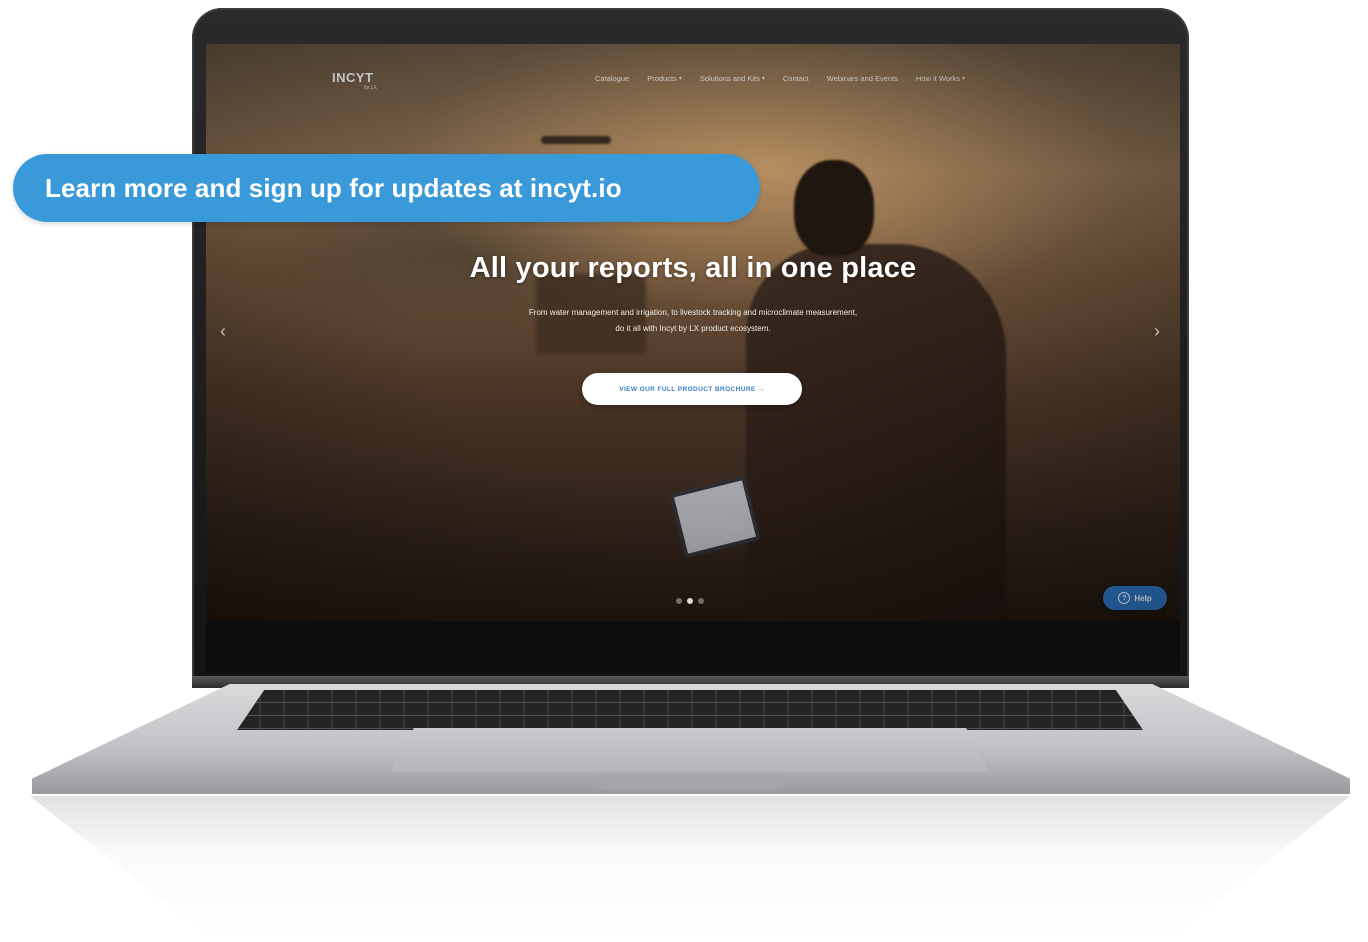  What do you see at coordinates (370, 88) in the screenshot?
I see `site-logo-sub: by LX` at bounding box center [370, 88].